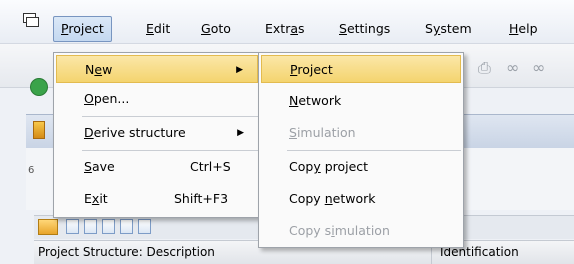 This screenshot has width=574, height=264. Describe the element at coordinates (361, 231) in the screenshot. I see `submenu-item-copy-simulation: Copy simulation` at that location.